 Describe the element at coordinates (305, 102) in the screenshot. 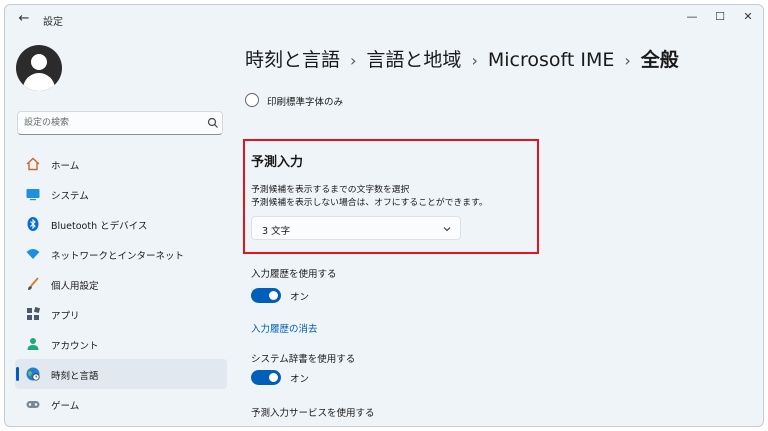

I see `radio-label: 印刷標準字体のみ` at that location.